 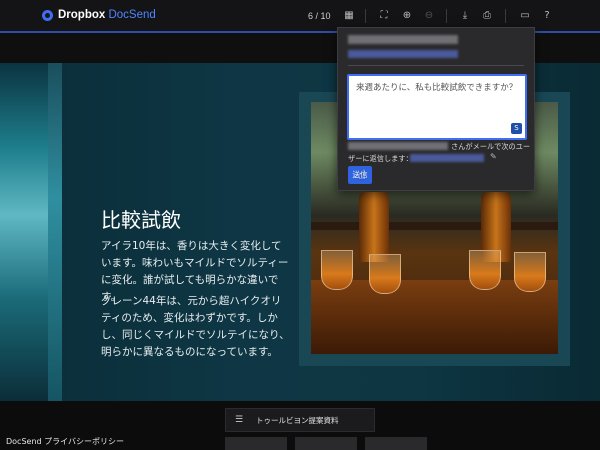 What do you see at coordinates (493, 156) in the screenshot?
I see `edit-pencil-icon: ✎` at bounding box center [493, 156].